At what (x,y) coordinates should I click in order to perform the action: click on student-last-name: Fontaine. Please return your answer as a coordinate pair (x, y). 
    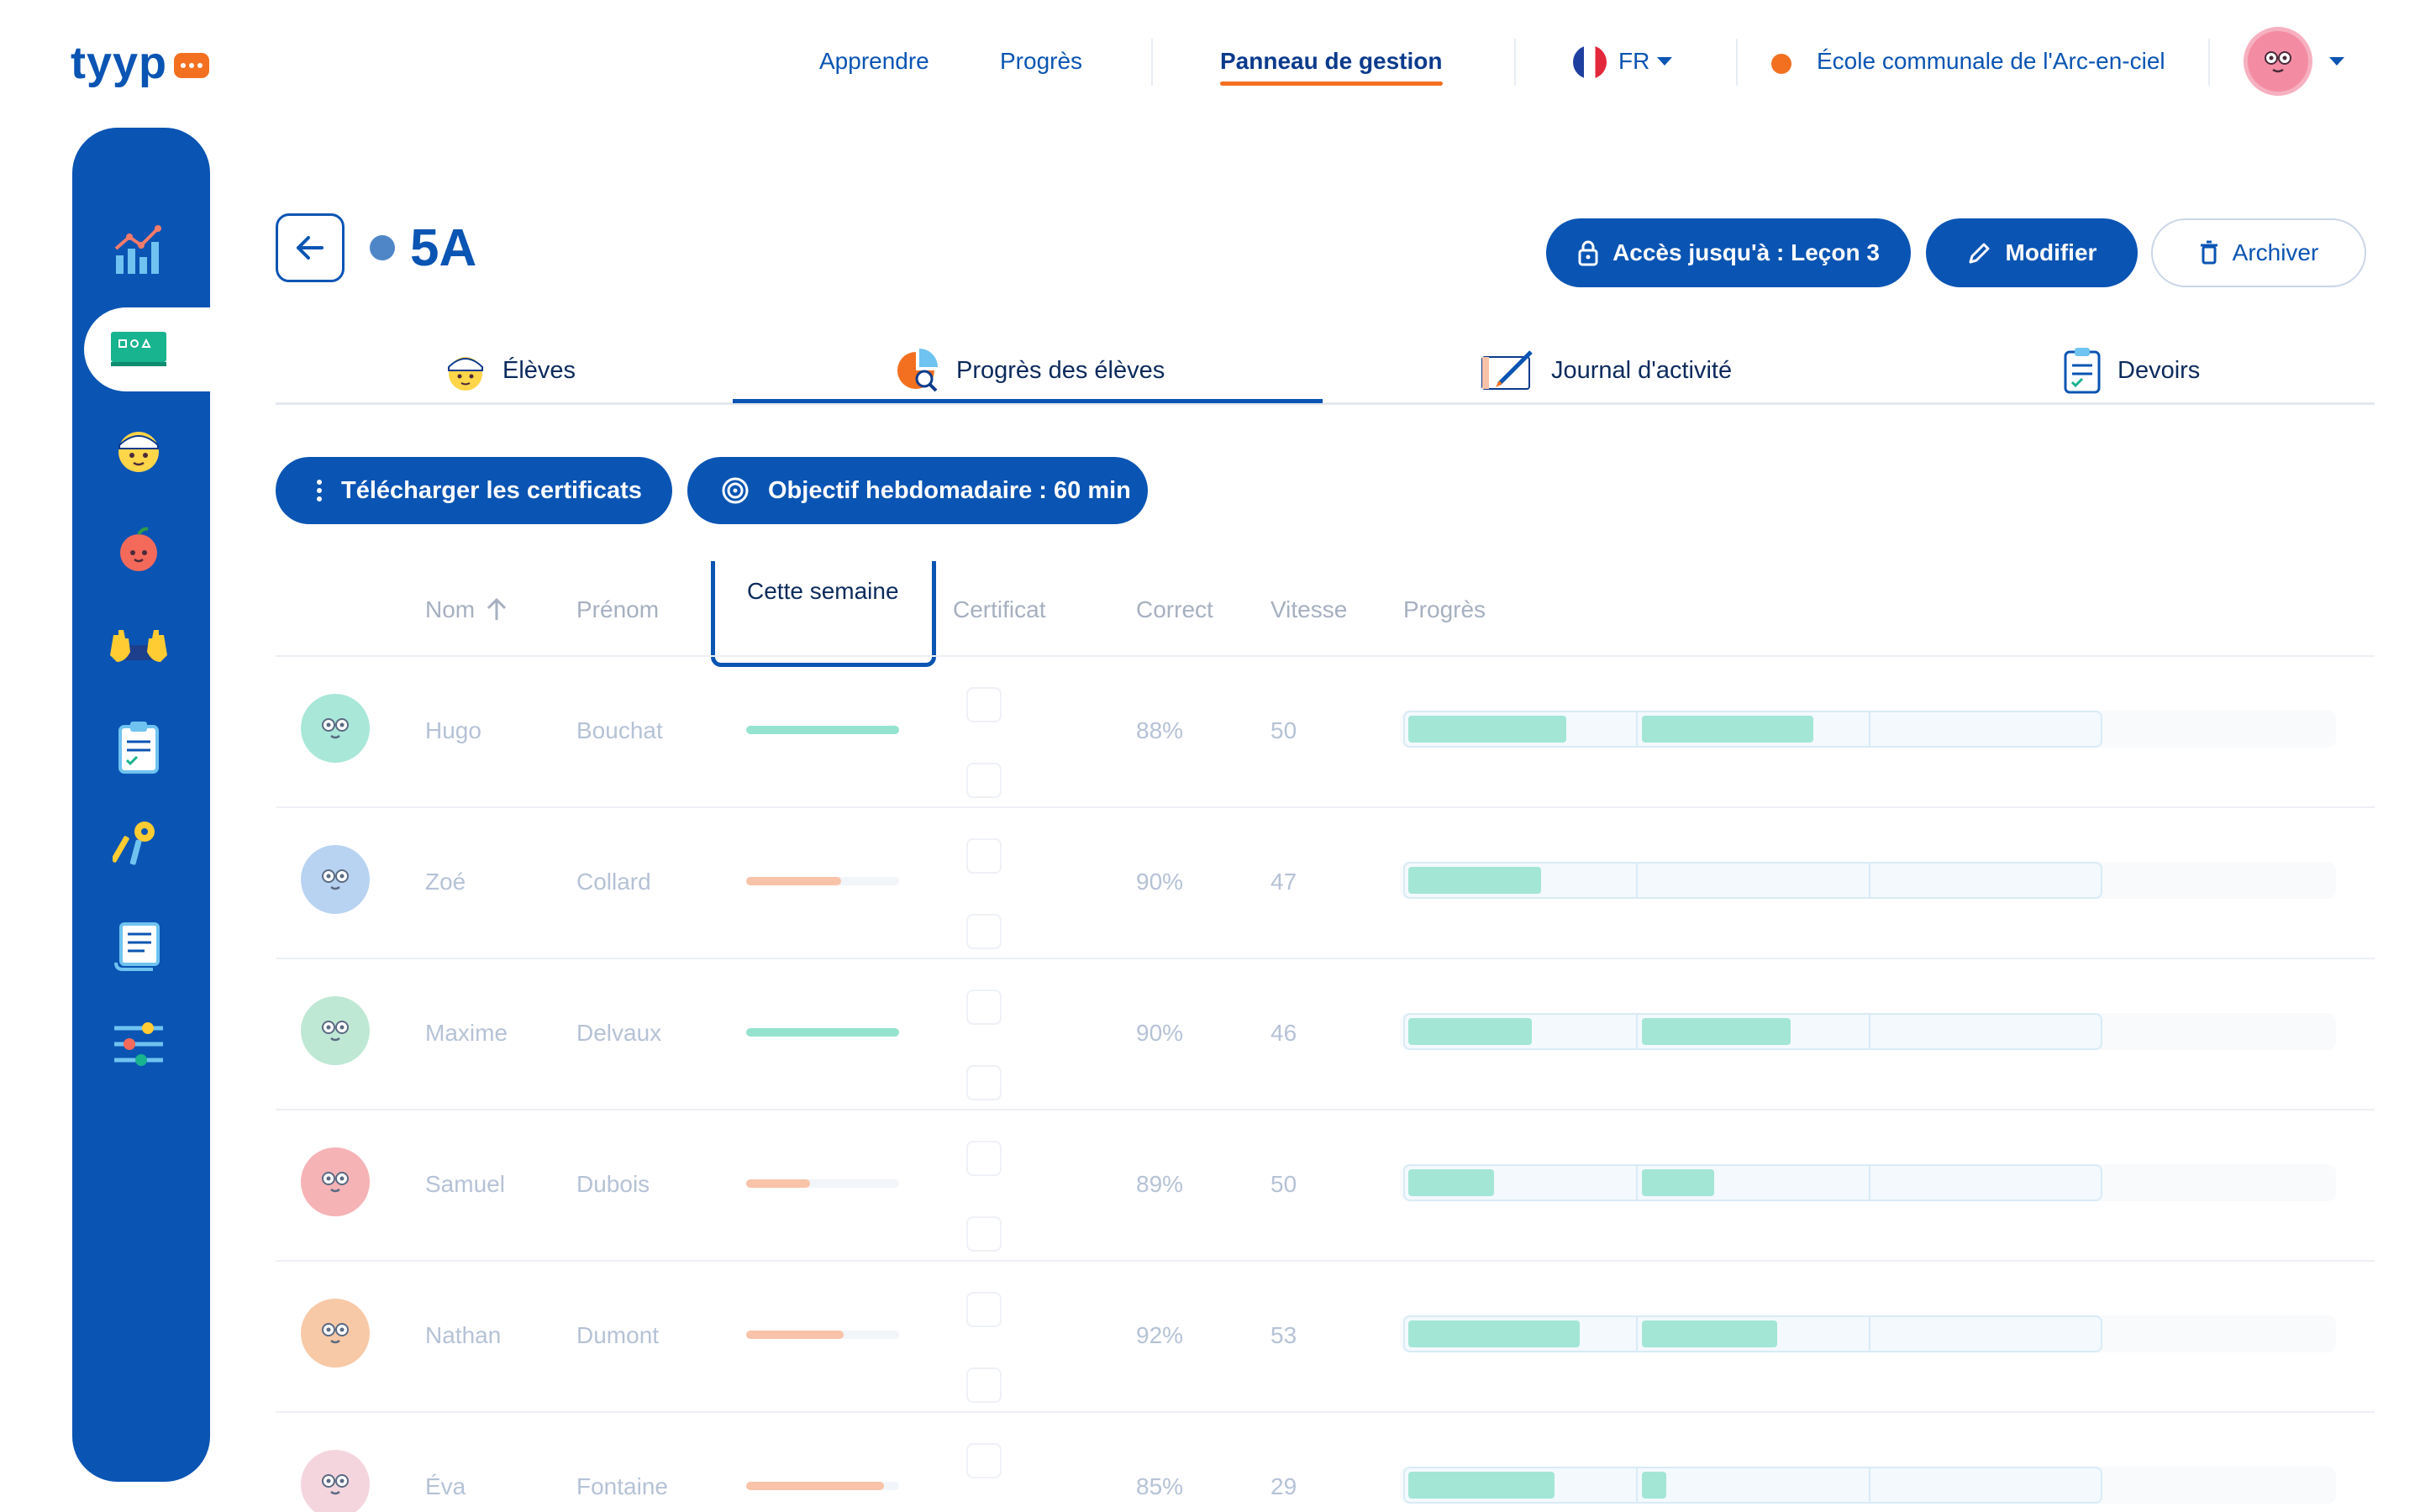
    Looking at the image, I should click on (622, 1487).